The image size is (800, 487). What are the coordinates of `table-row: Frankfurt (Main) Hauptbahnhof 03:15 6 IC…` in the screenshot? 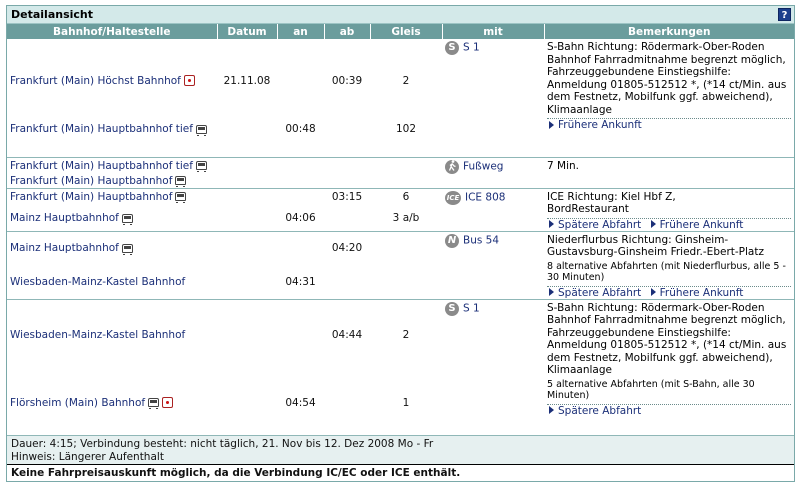 It's located at (400, 209).